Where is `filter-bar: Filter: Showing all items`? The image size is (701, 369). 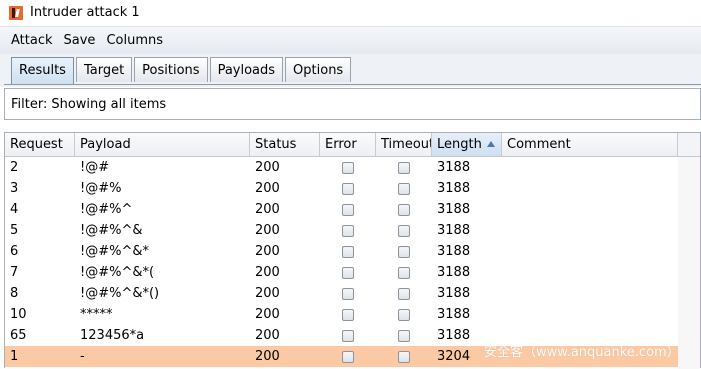
filter-bar: Filter: Showing all items is located at coordinates (352, 104).